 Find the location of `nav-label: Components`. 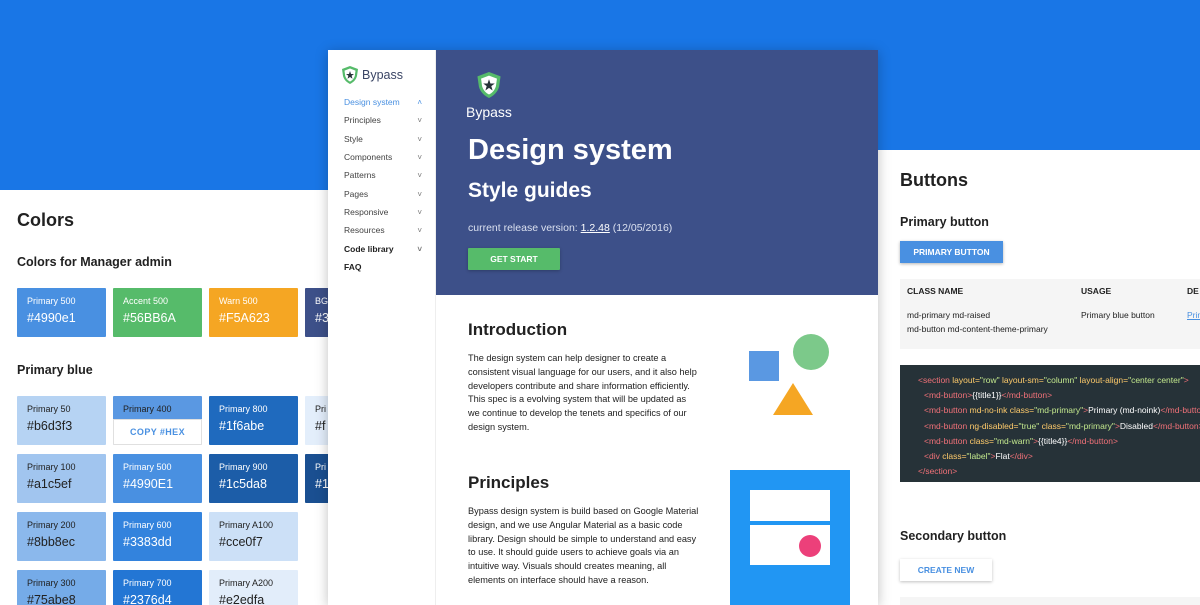

nav-label: Components is located at coordinates (368, 157).